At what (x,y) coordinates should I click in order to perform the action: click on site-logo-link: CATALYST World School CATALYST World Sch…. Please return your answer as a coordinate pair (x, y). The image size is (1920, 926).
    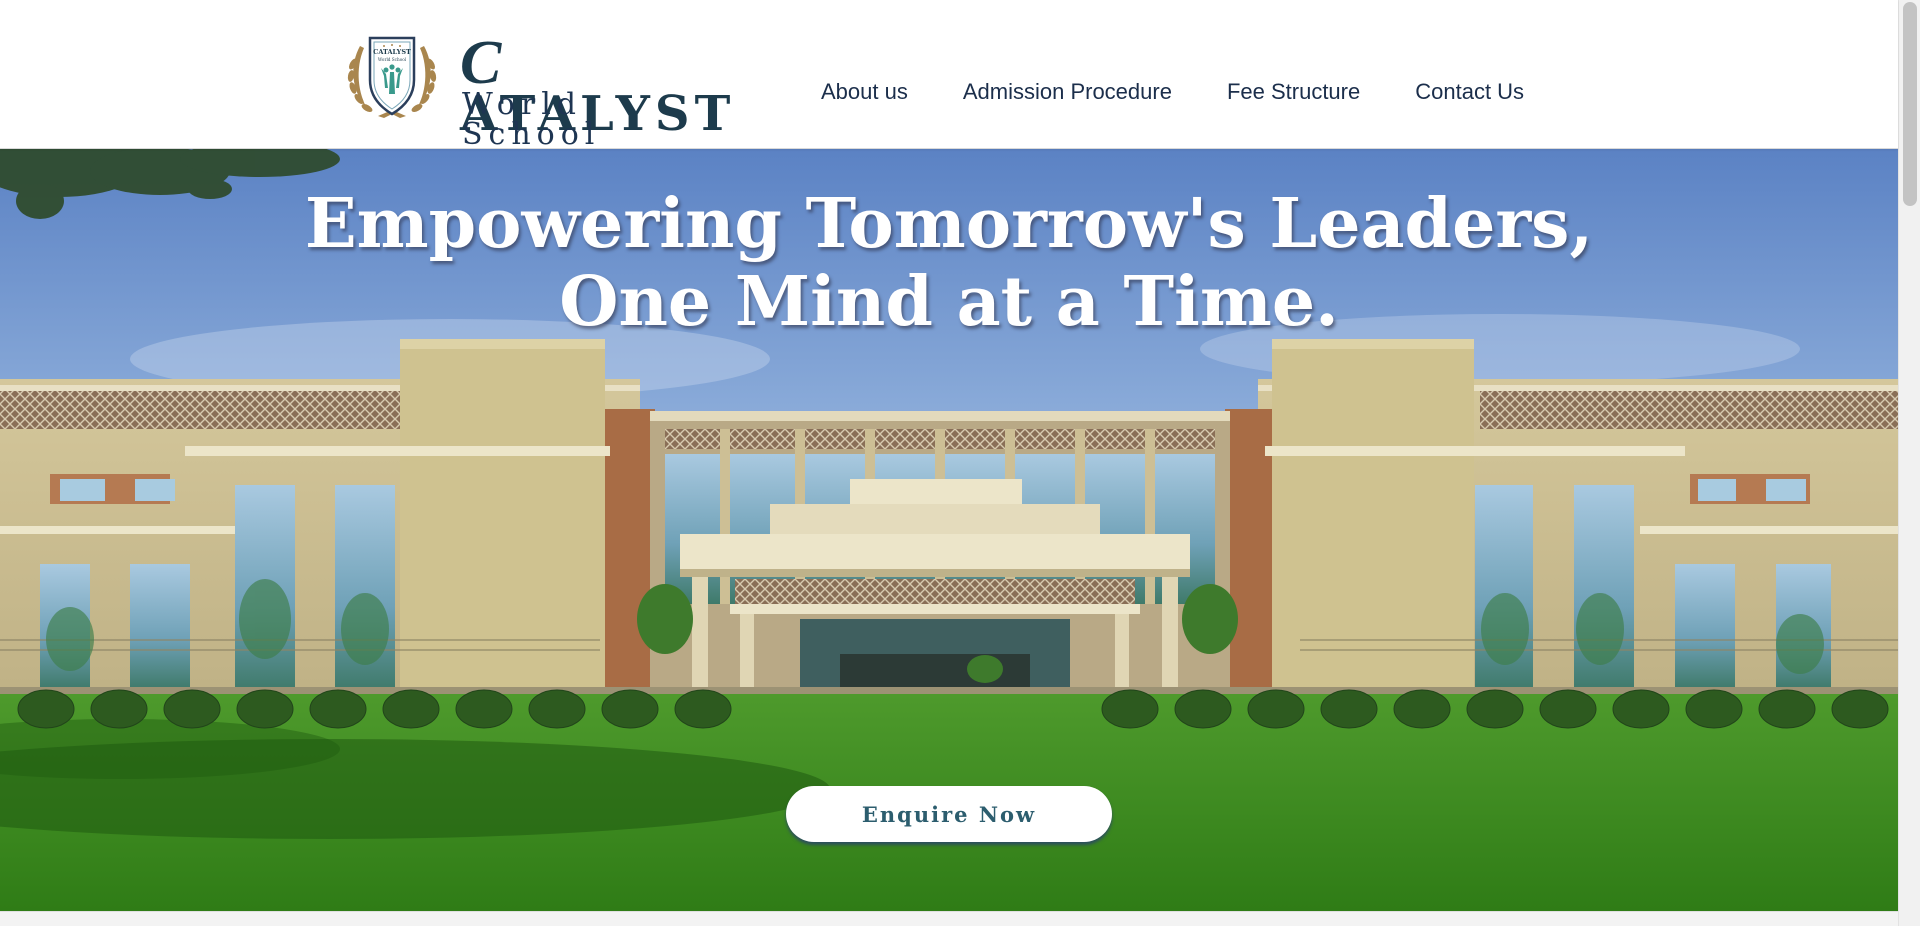
    Looking at the image, I should click on (535, 85).